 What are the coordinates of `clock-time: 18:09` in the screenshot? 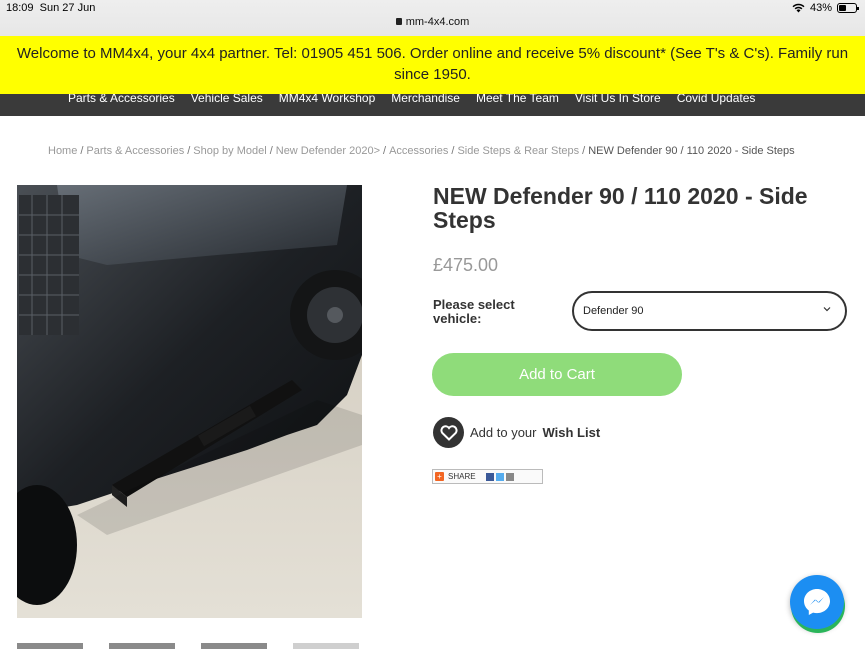 It's located at (20, 8).